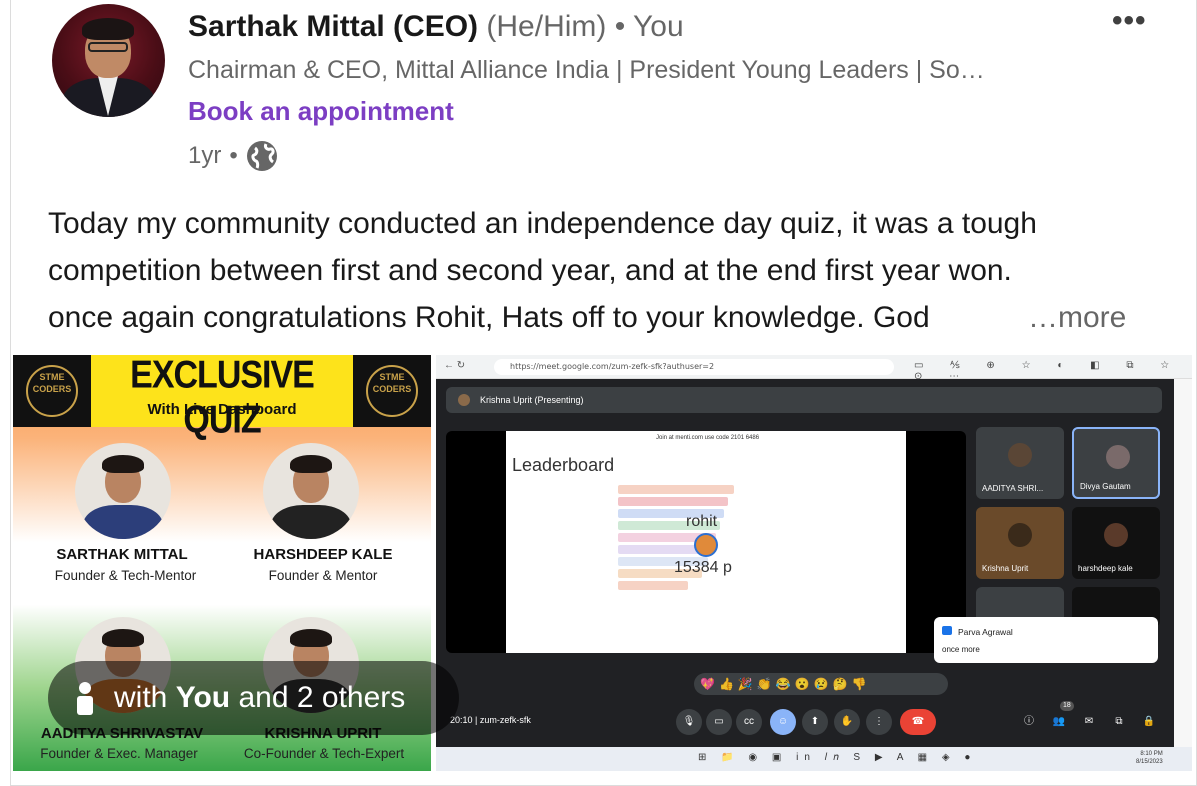 The image size is (1197, 786). What do you see at coordinates (918, 722) in the screenshot?
I see `end-call-icon: ☎` at bounding box center [918, 722].